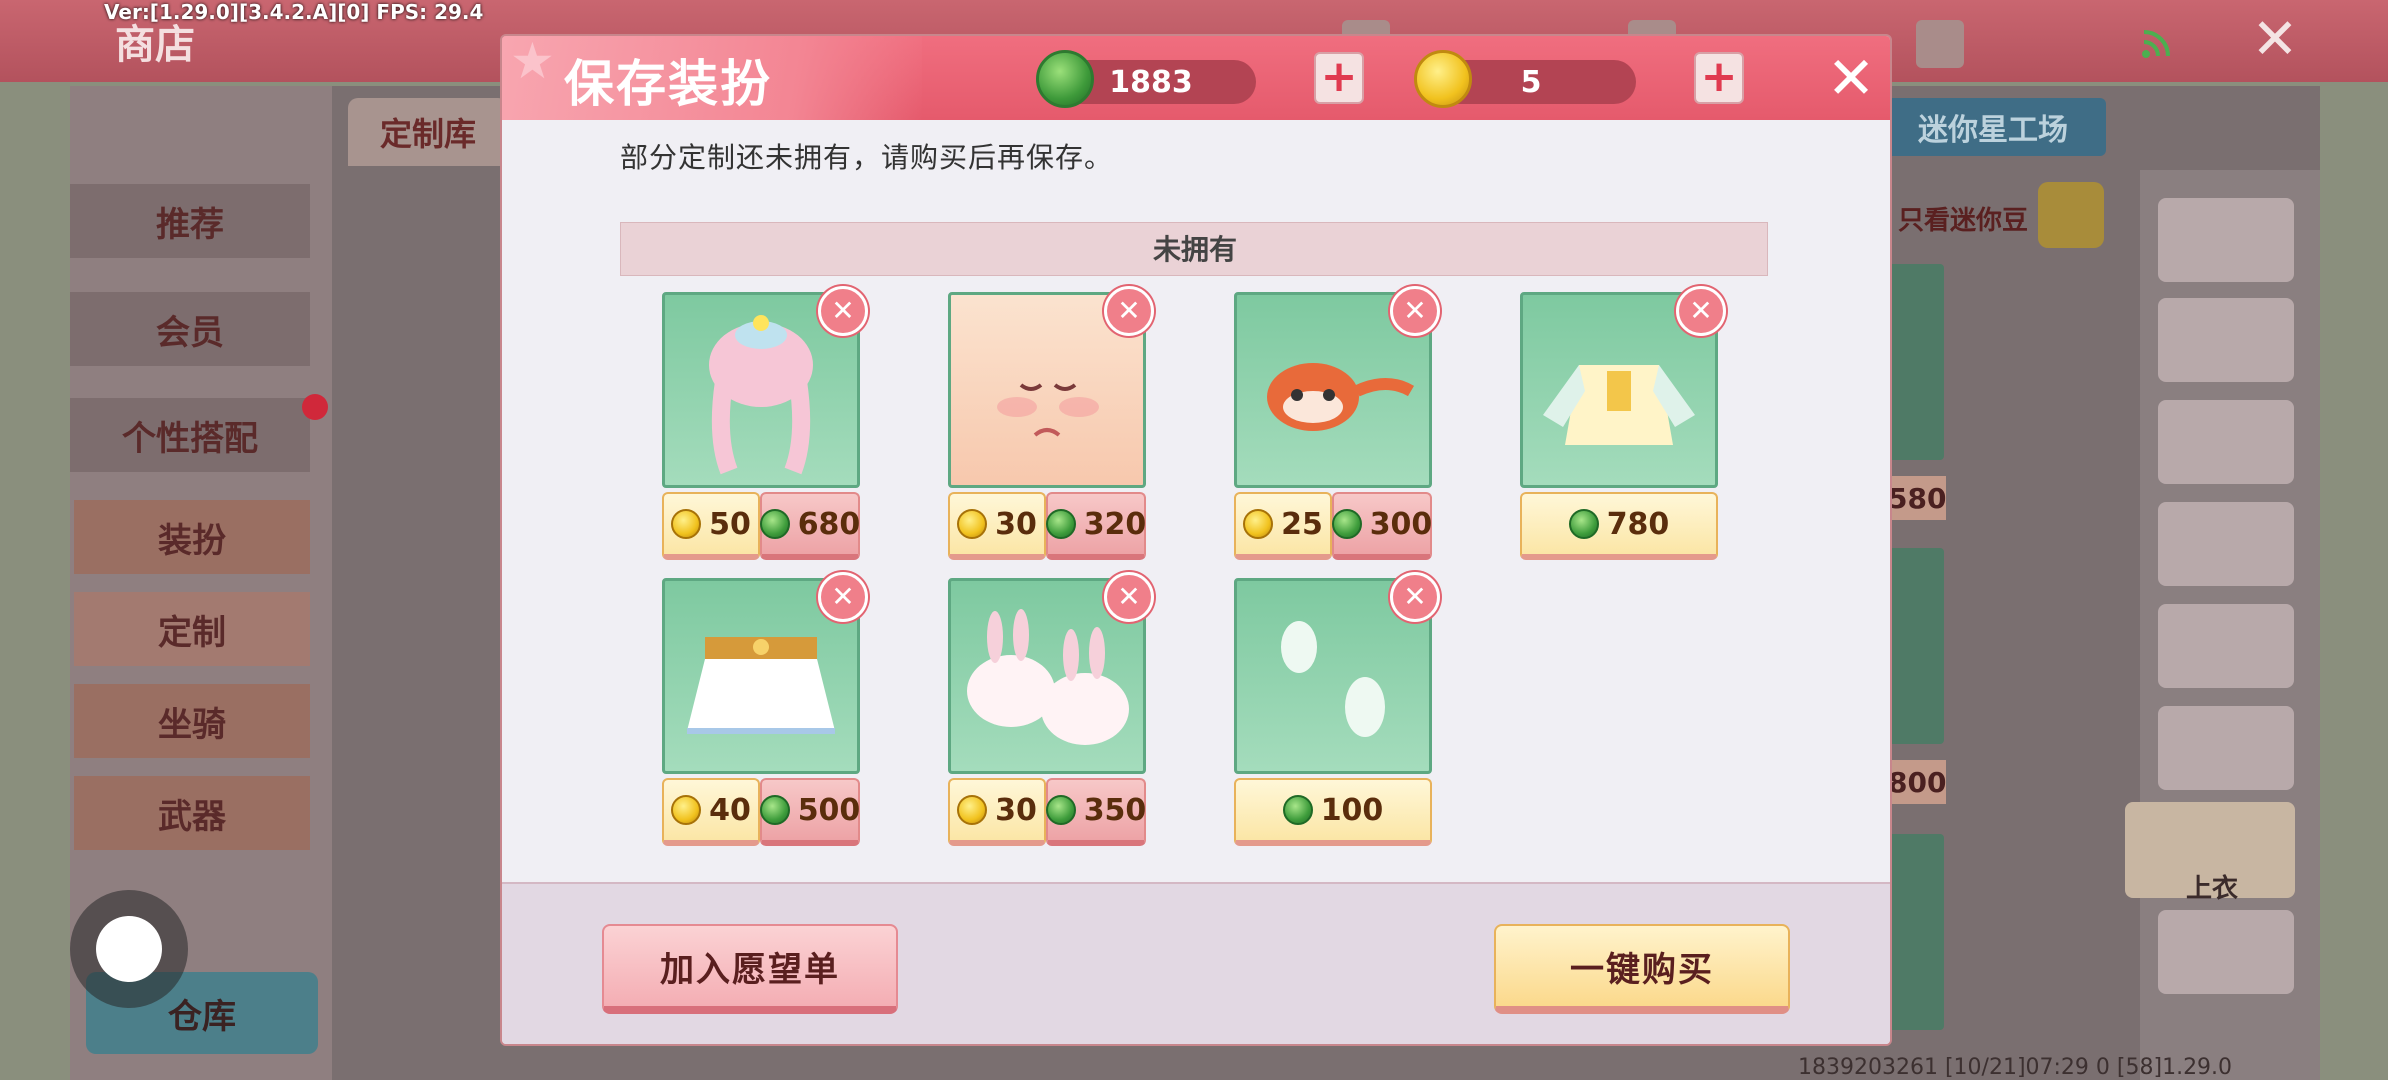  Describe the element at coordinates (1851, 78) in the screenshot. I see `close-icon: ✕` at that location.